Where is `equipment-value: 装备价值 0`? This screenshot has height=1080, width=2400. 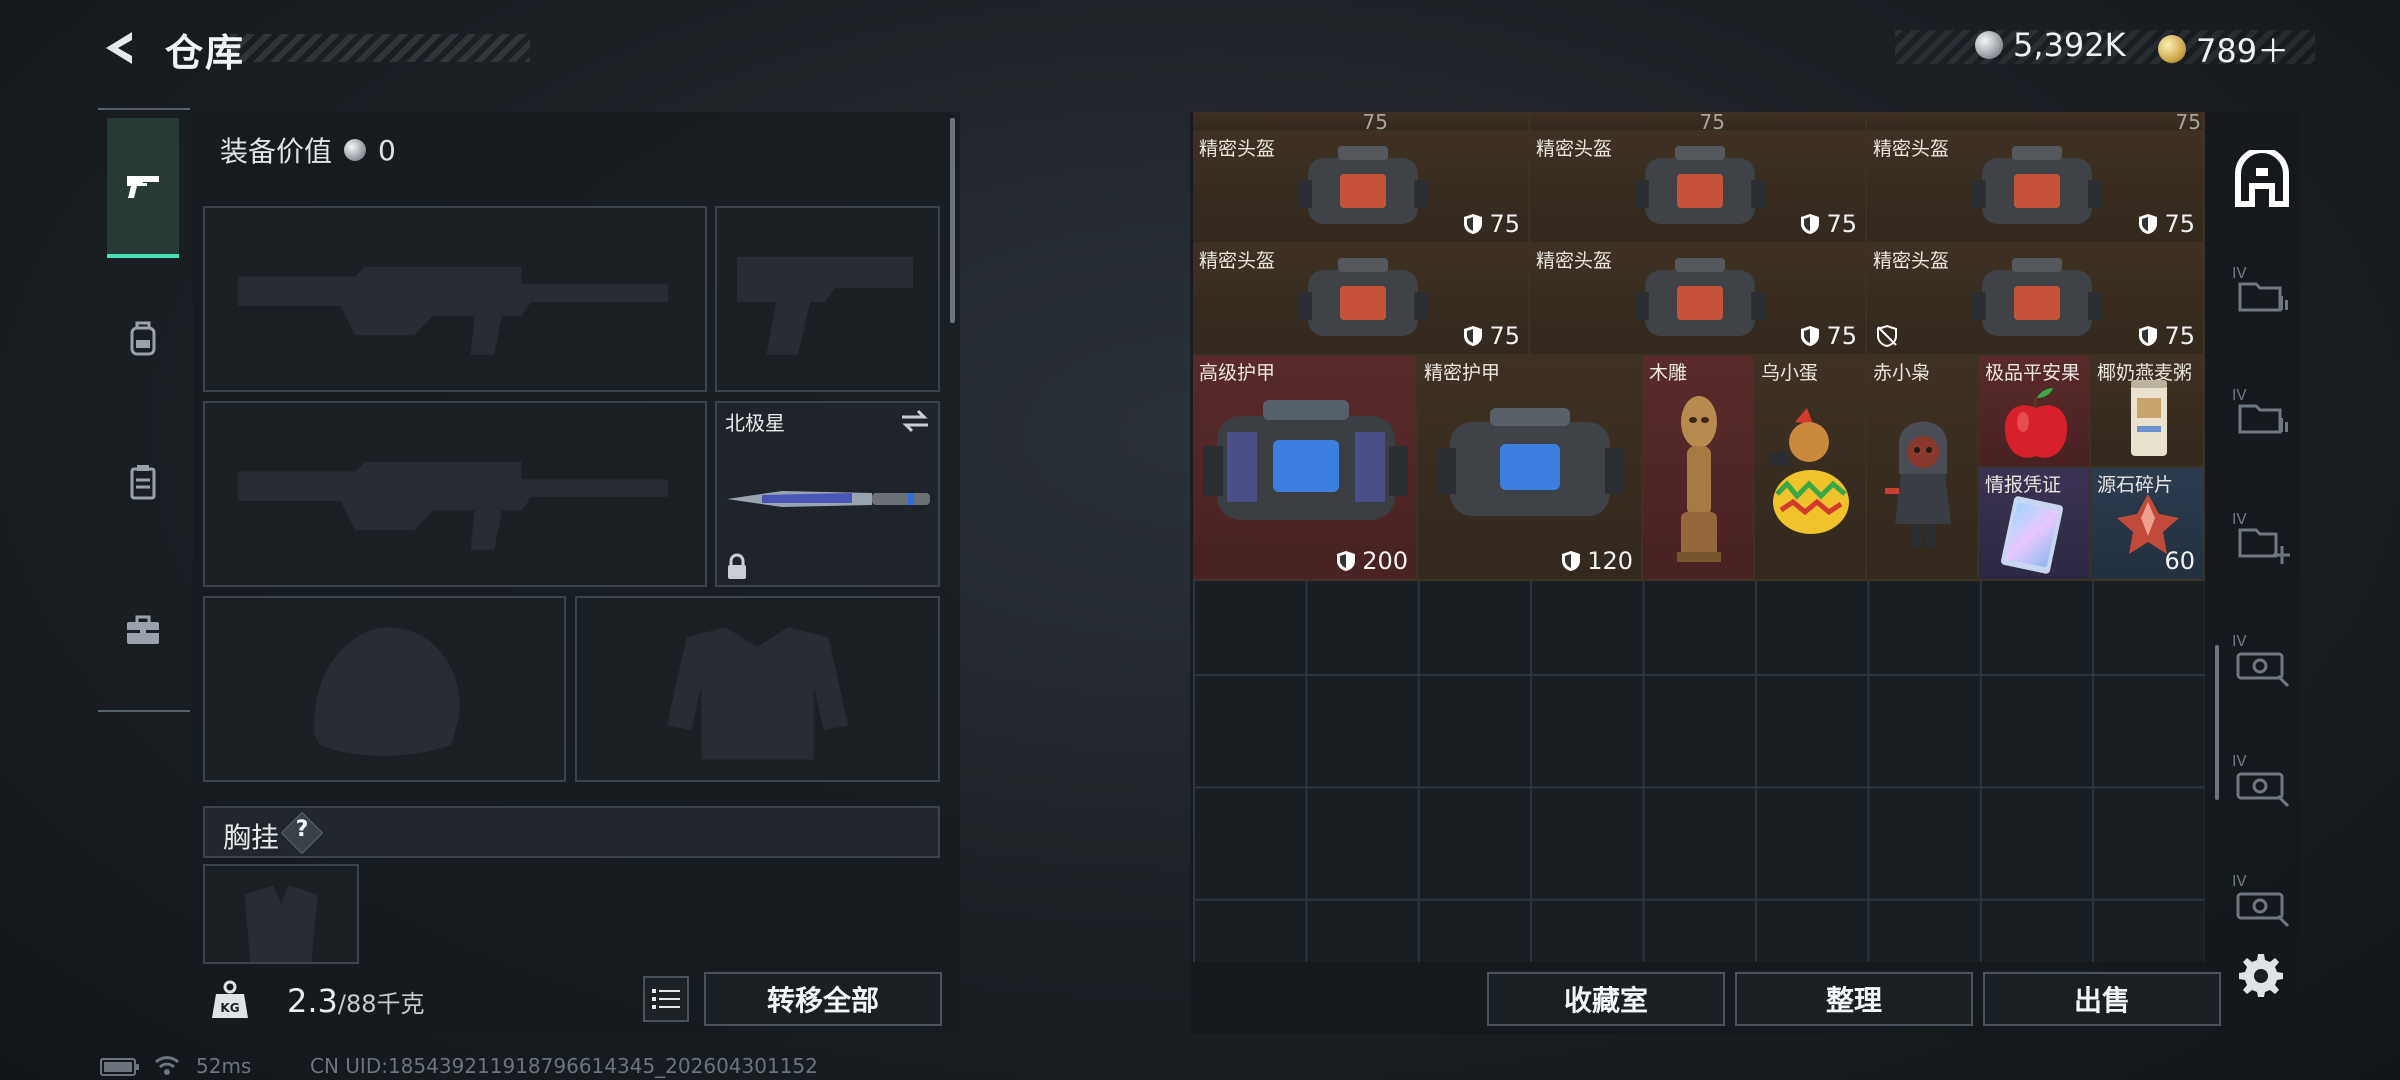 equipment-value: 装备价值 0 is located at coordinates (308, 150).